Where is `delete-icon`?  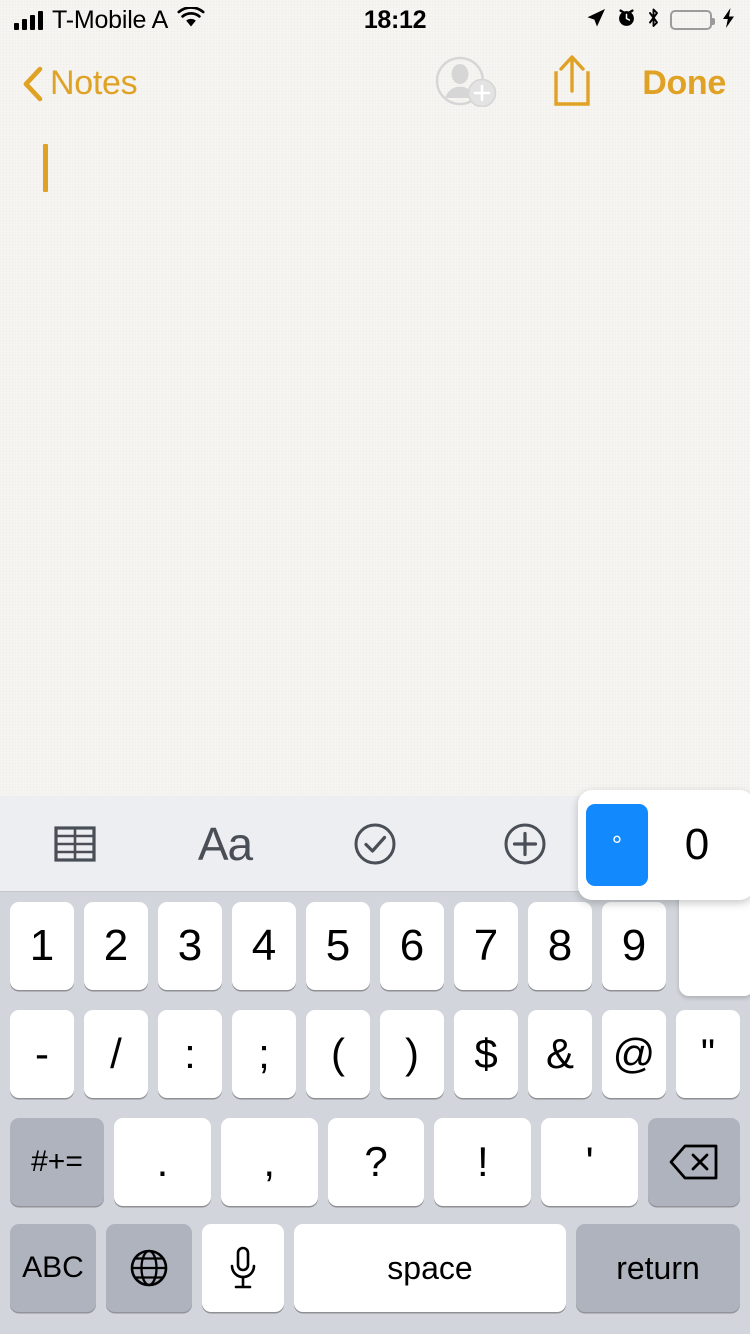 delete-icon is located at coordinates (693, 1162).